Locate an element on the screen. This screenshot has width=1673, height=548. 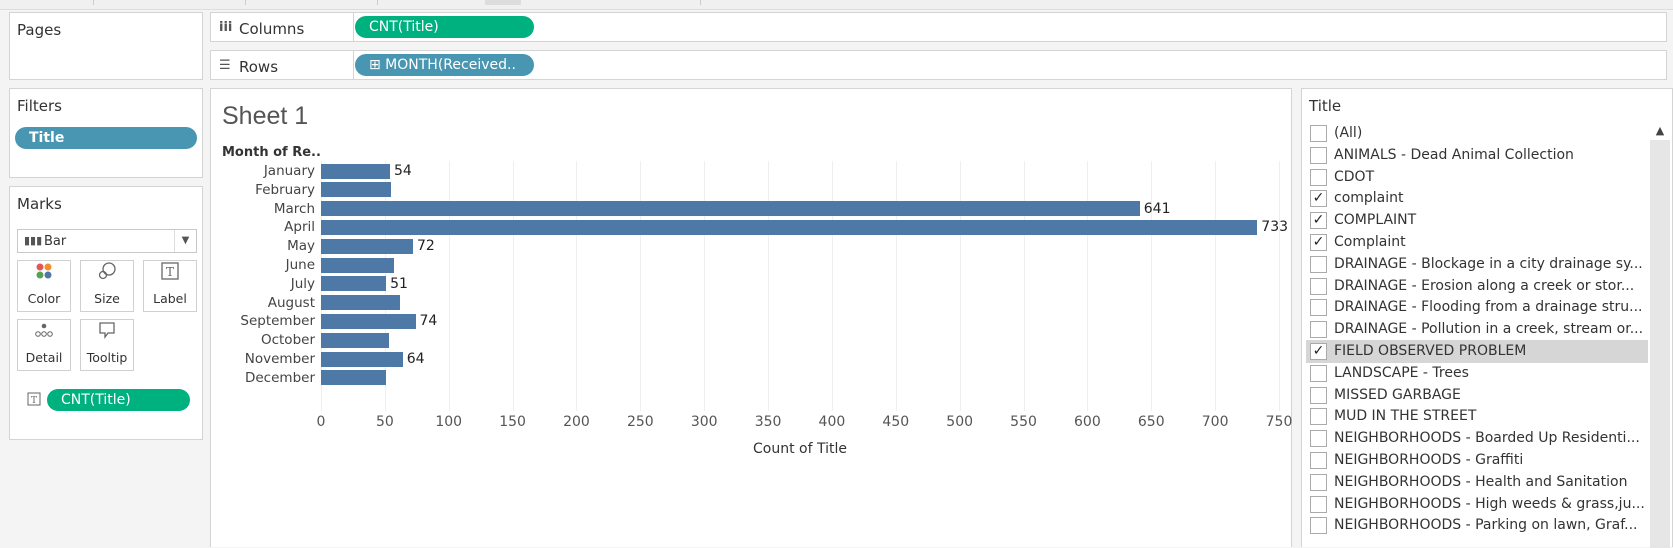
color-button: Color is located at coordinates (44, 286).